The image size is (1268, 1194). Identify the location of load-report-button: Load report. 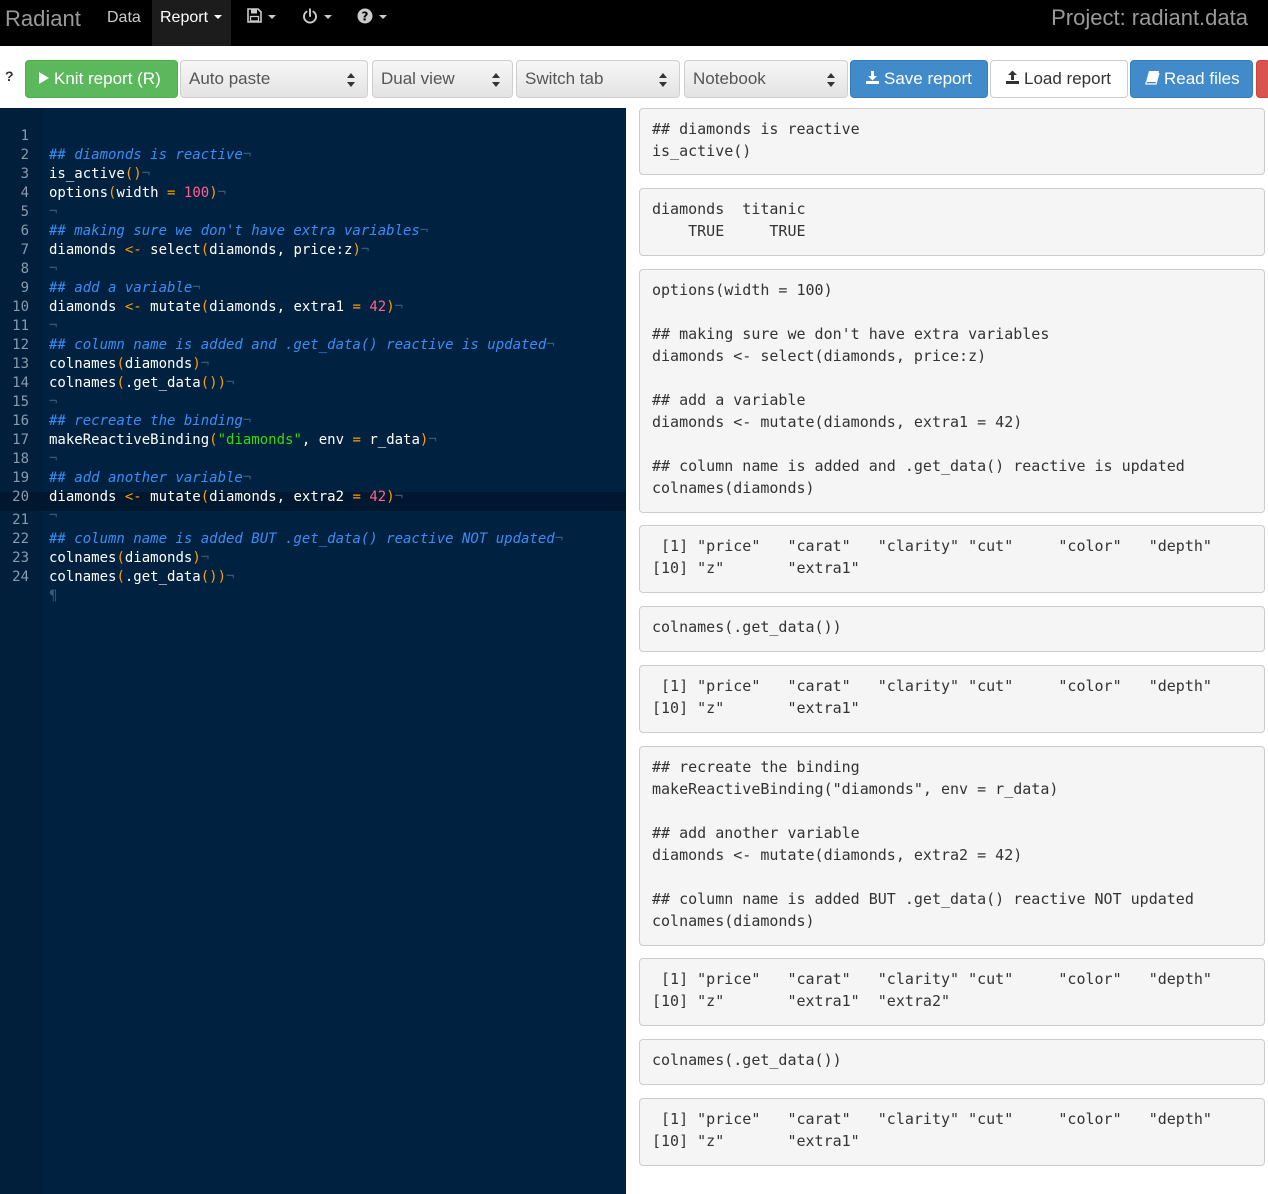
(1059, 79).